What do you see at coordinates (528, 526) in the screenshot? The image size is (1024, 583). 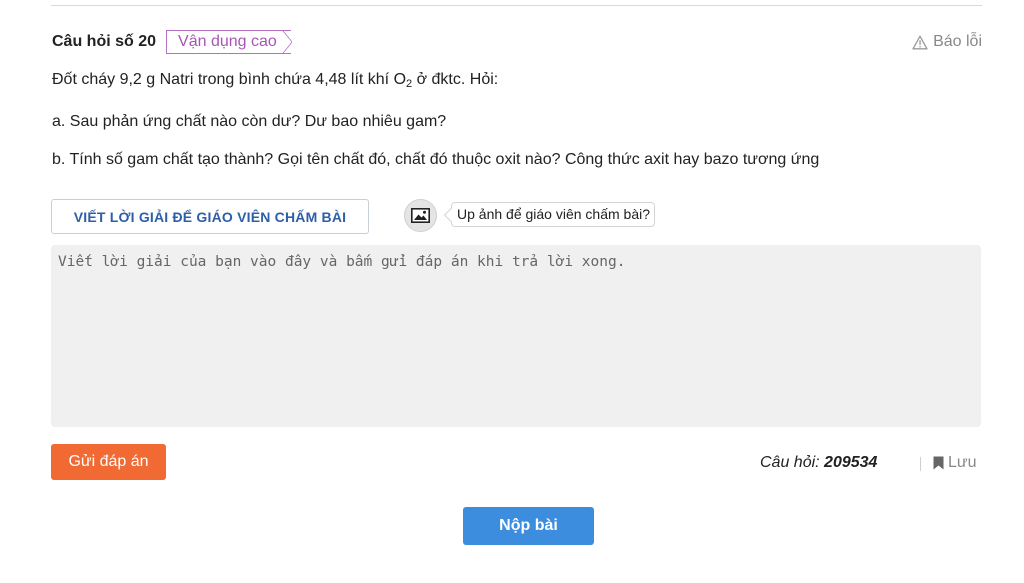 I see `submit-test-button: Nộp bài` at bounding box center [528, 526].